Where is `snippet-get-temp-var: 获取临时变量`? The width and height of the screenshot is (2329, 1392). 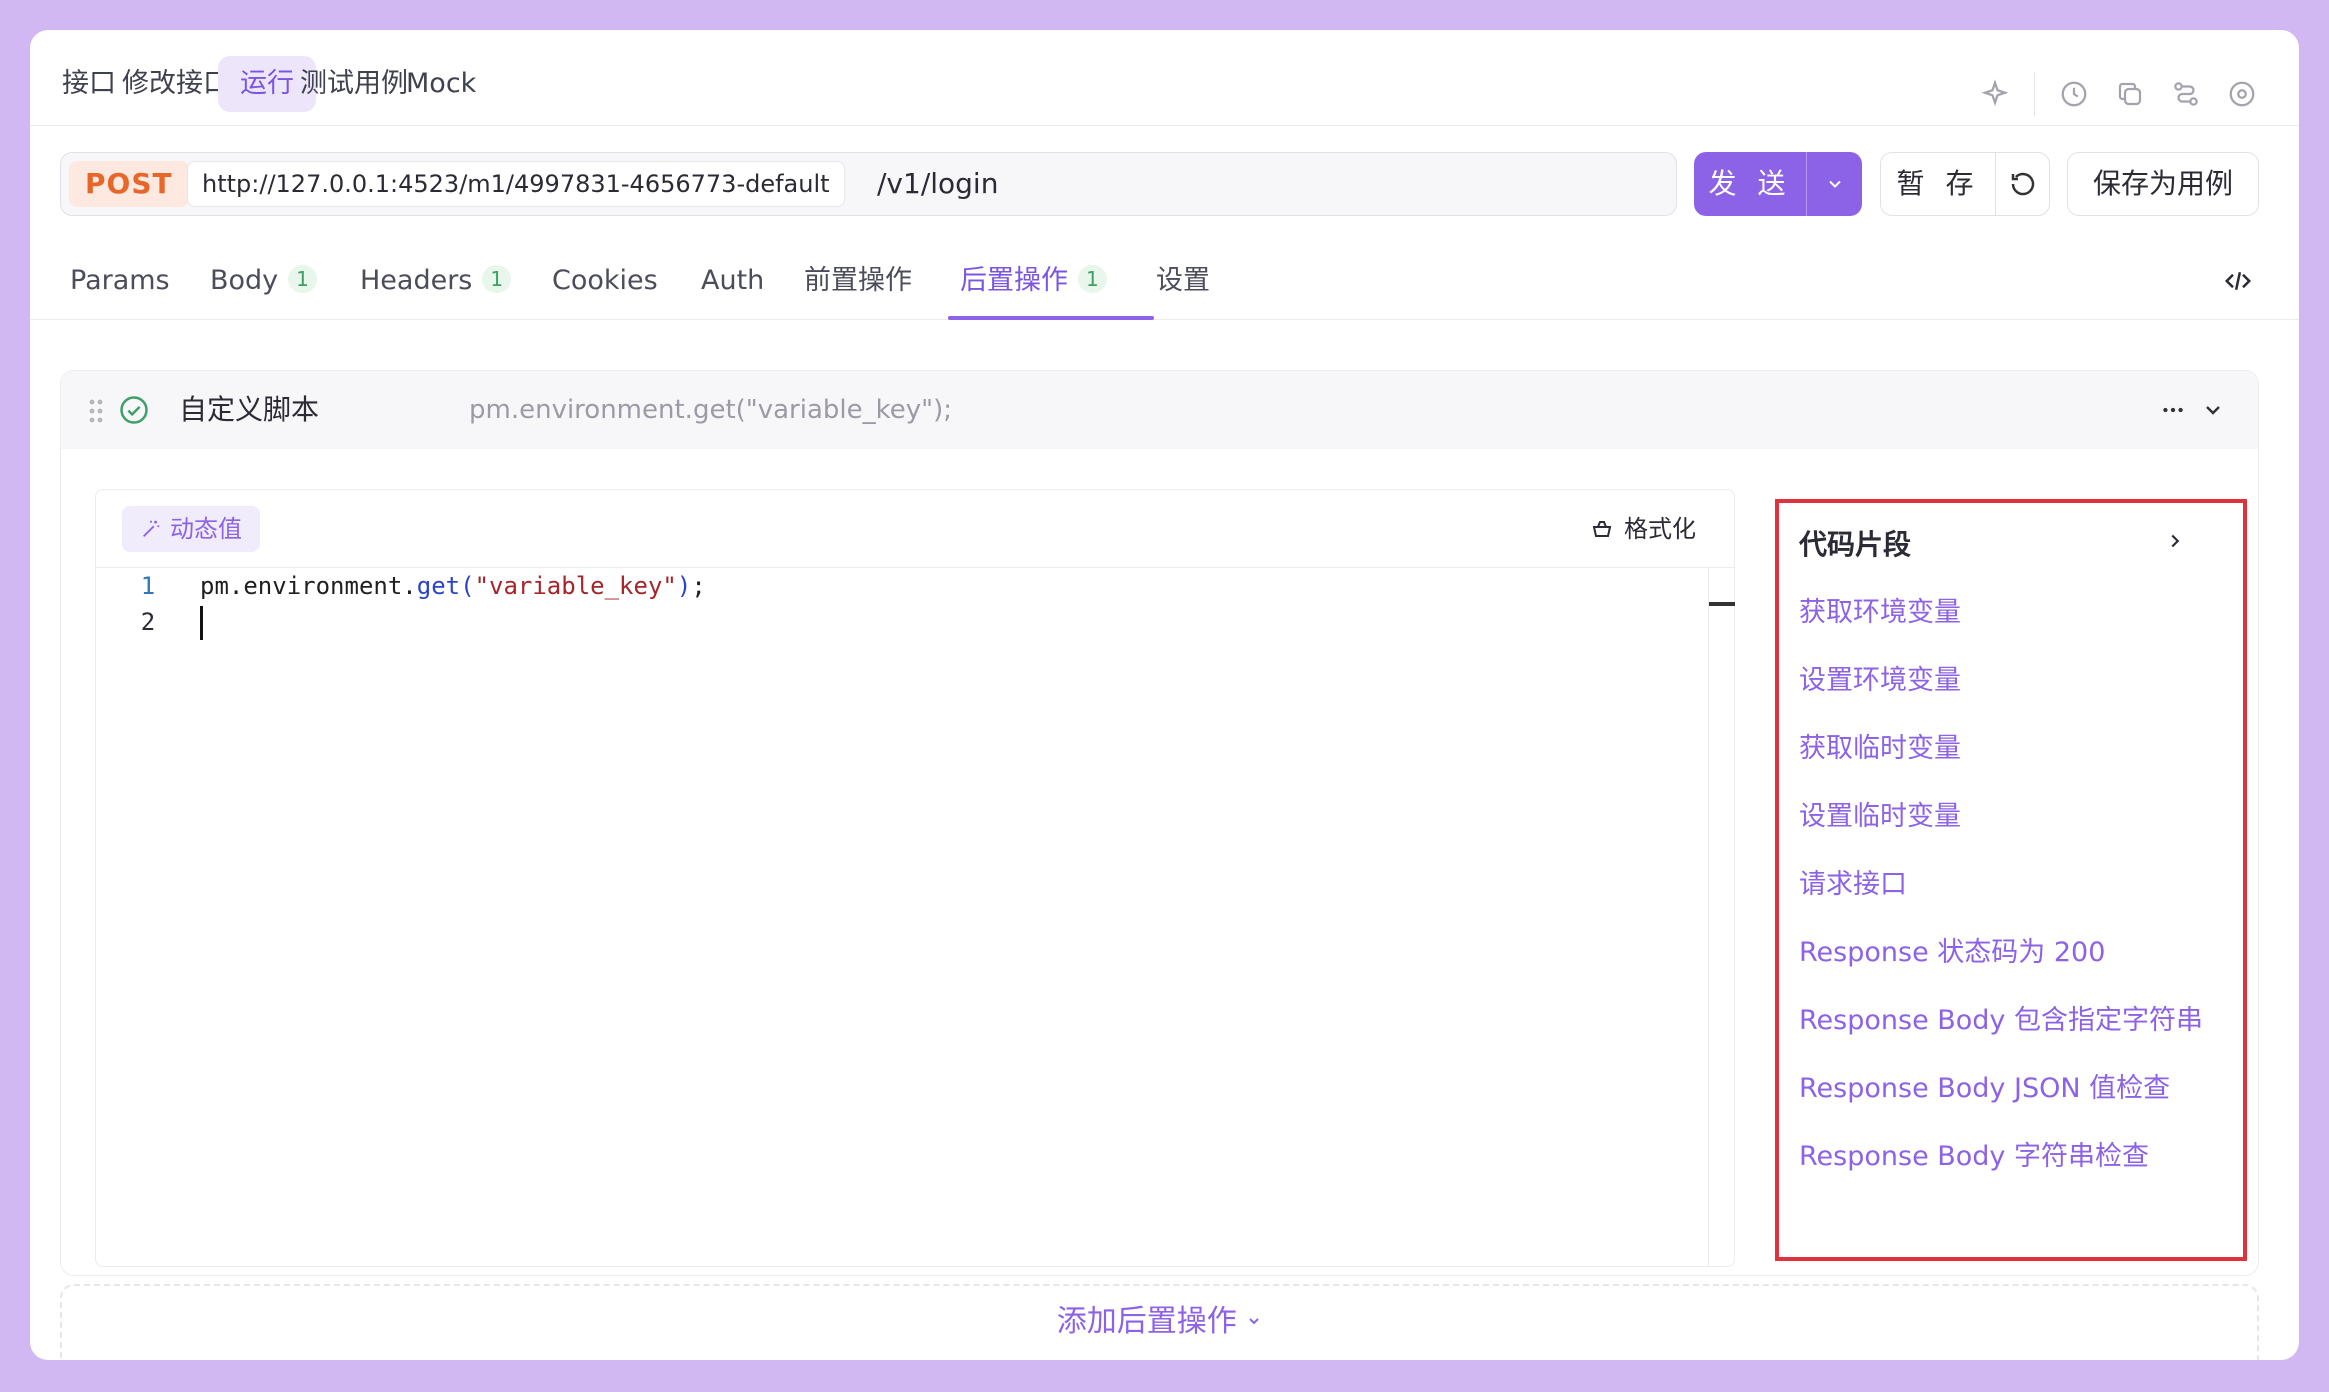
snippet-get-temp-var: 获取临时变量 is located at coordinates (2001, 749).